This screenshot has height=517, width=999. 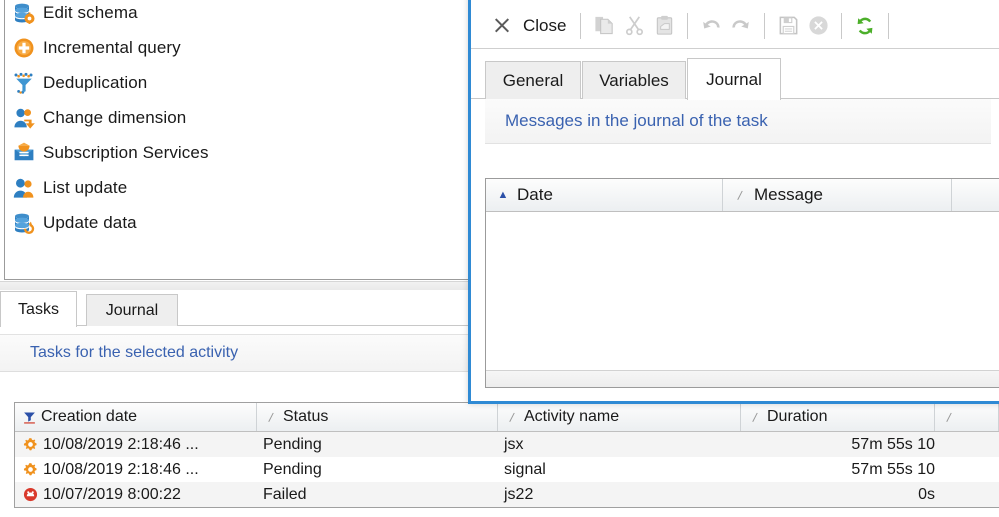 I want to click on journal-caption-text: Messages in the journal of the task, so click(x=636, y=120).